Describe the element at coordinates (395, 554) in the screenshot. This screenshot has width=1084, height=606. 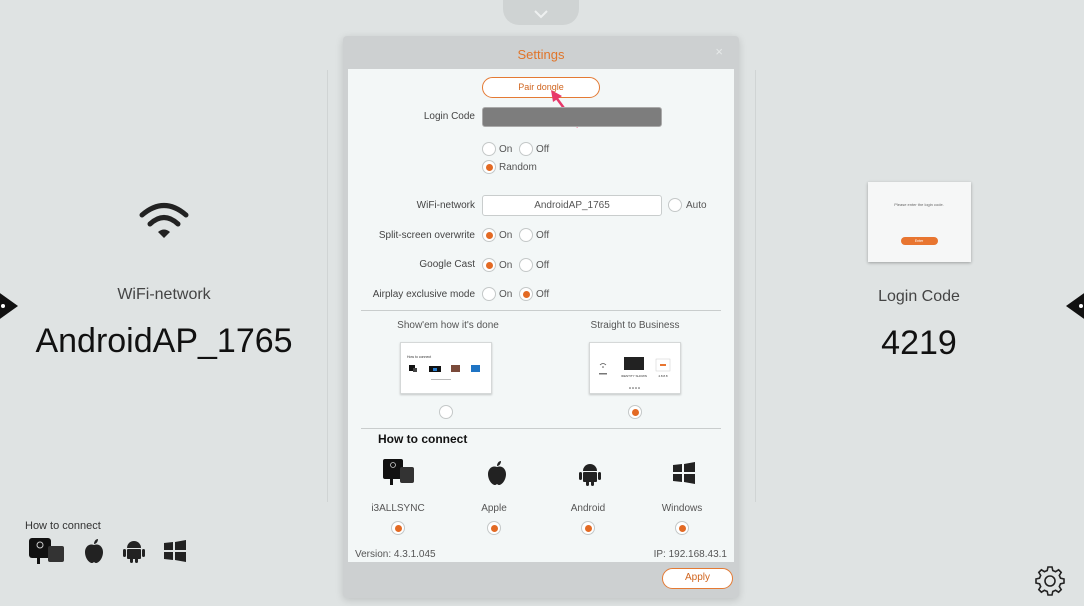
I see `version-text: Version: 4.3.1.045` at that location.